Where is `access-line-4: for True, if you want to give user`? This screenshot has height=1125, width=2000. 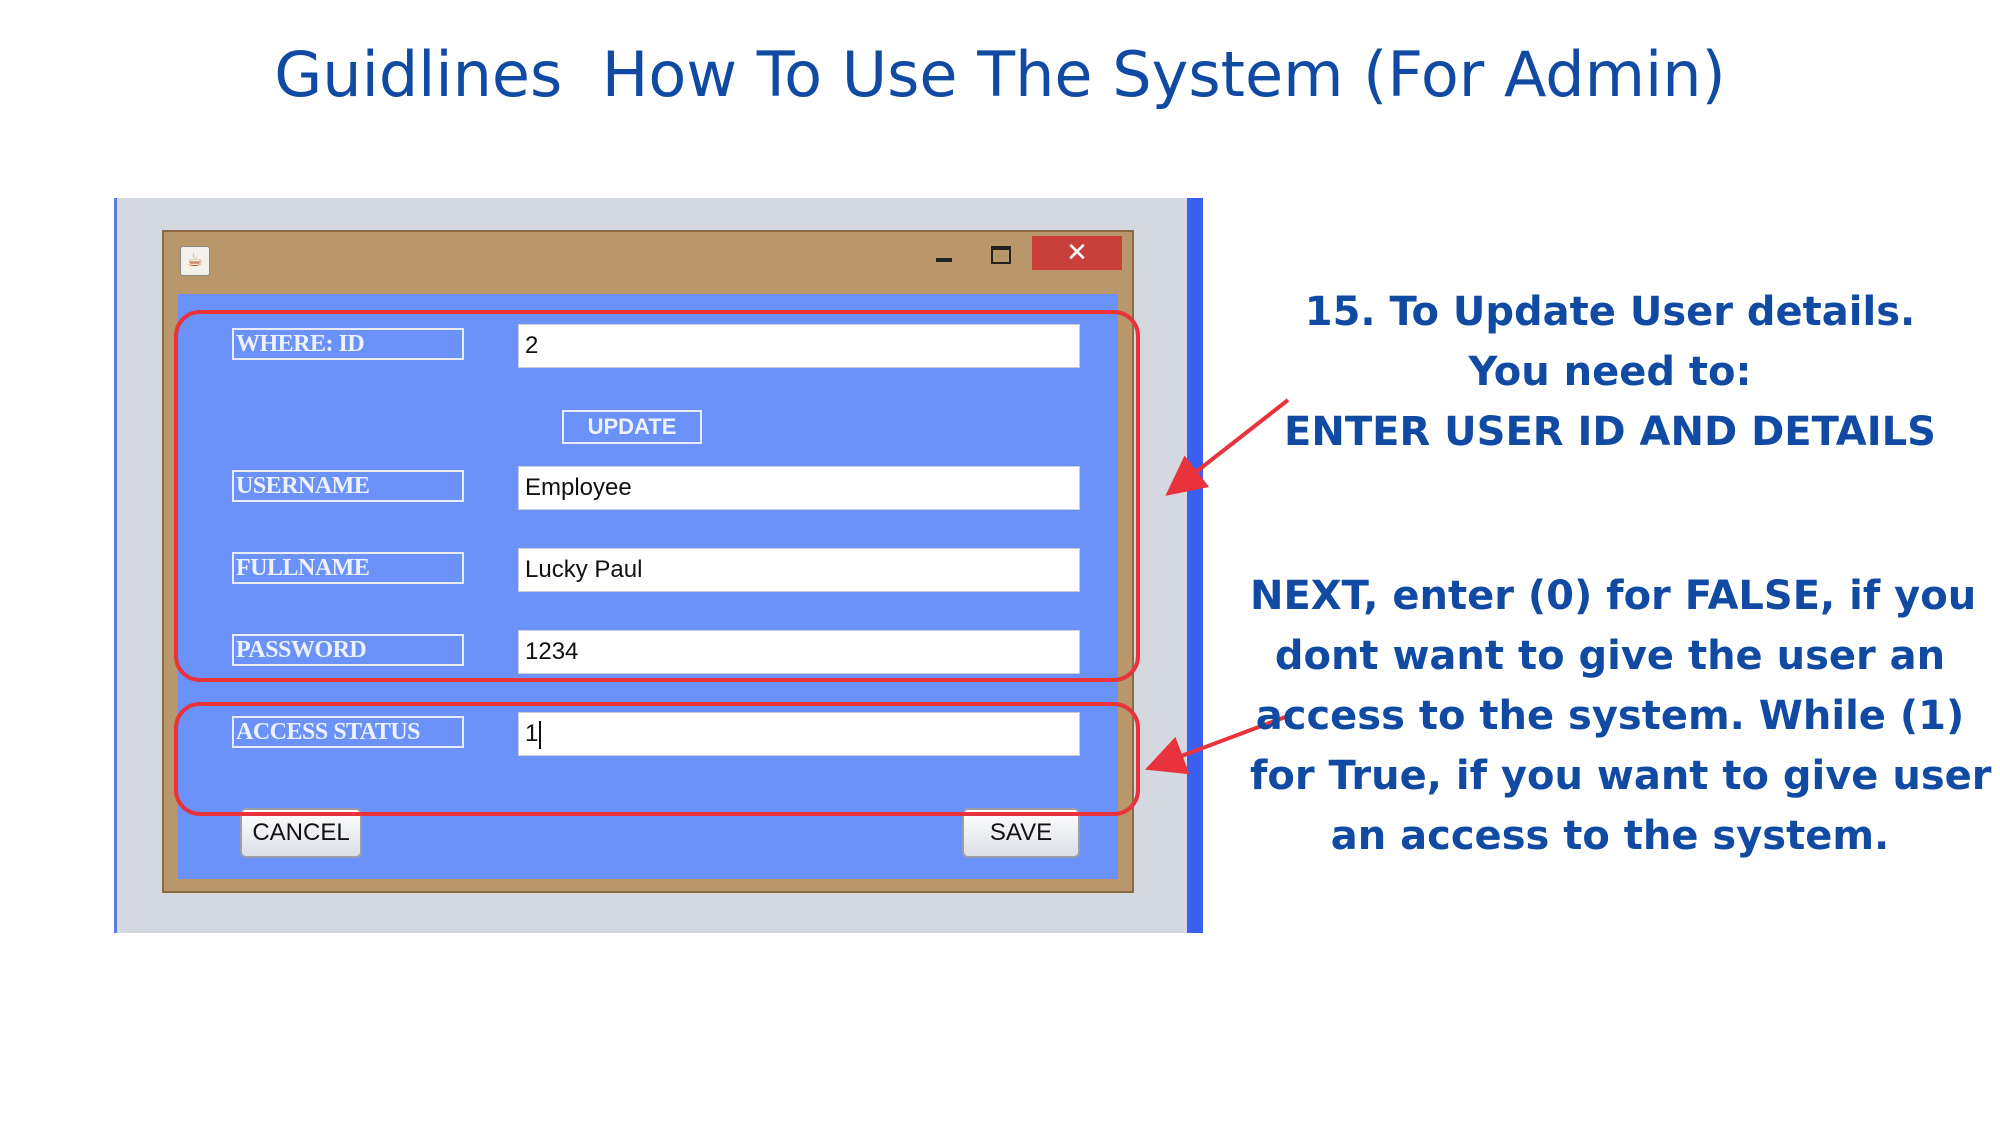 access-line-4: for True, if you want to give user is located at coordinates (1621, 776).